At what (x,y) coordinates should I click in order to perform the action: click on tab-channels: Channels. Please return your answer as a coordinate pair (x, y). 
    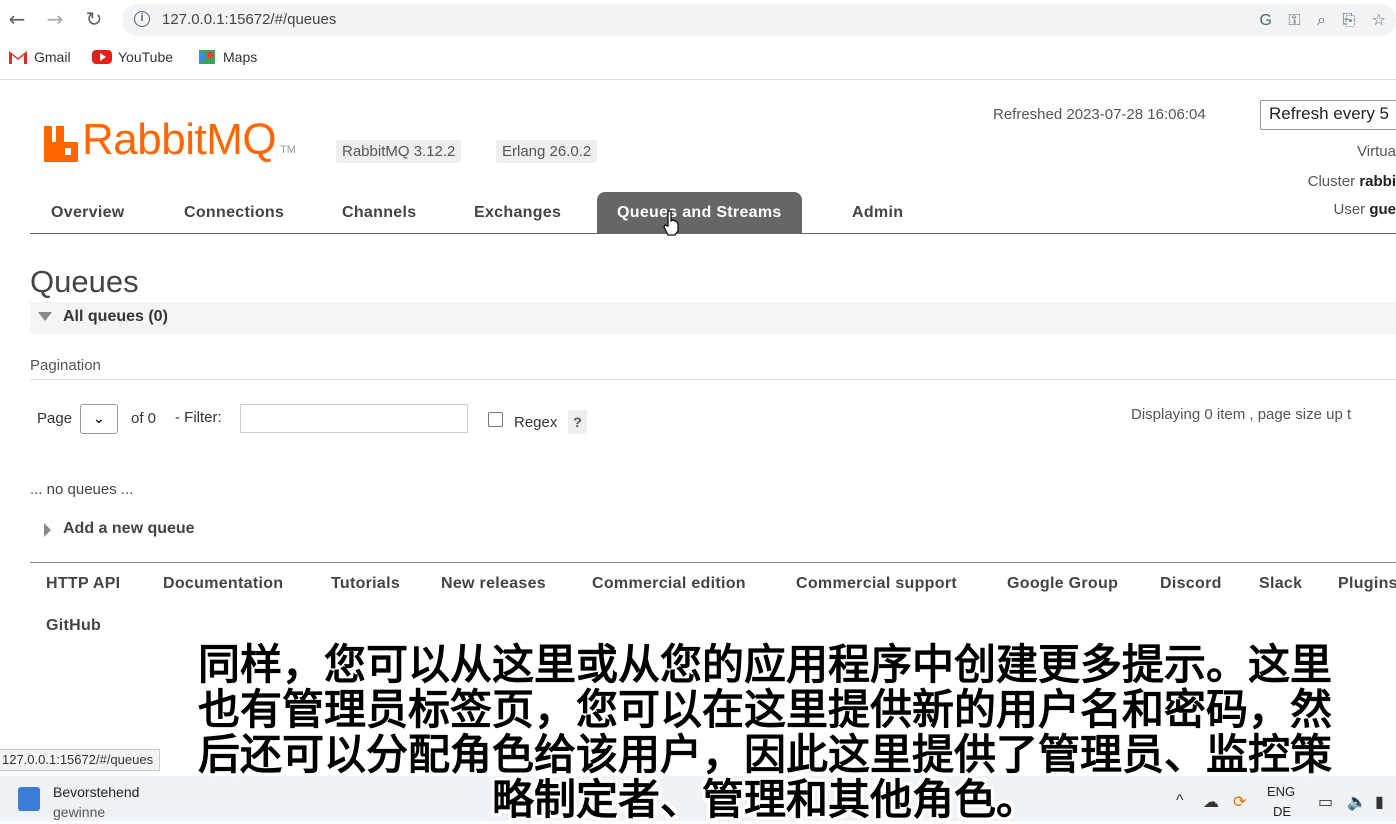
    Looking at the image, I should click on (379, 213).